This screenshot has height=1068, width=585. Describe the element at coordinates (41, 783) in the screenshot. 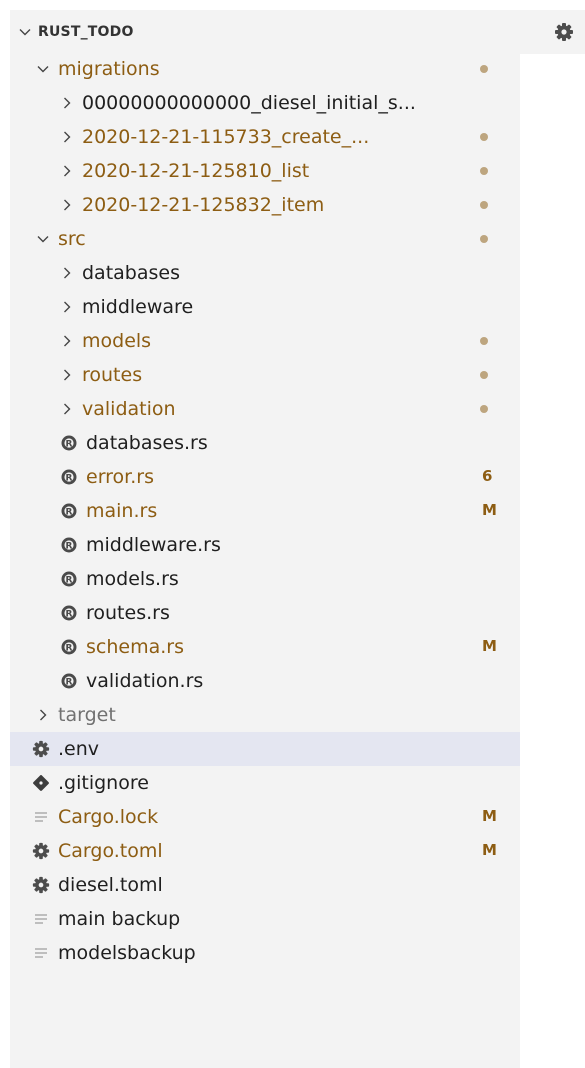

I see `git-icon` at that location.